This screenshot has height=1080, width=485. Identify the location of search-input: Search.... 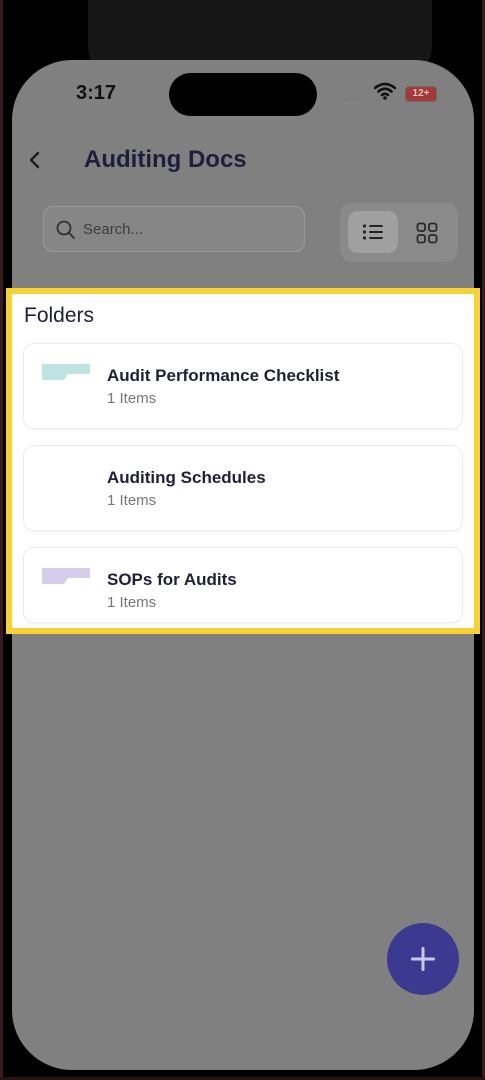
(174, 229).